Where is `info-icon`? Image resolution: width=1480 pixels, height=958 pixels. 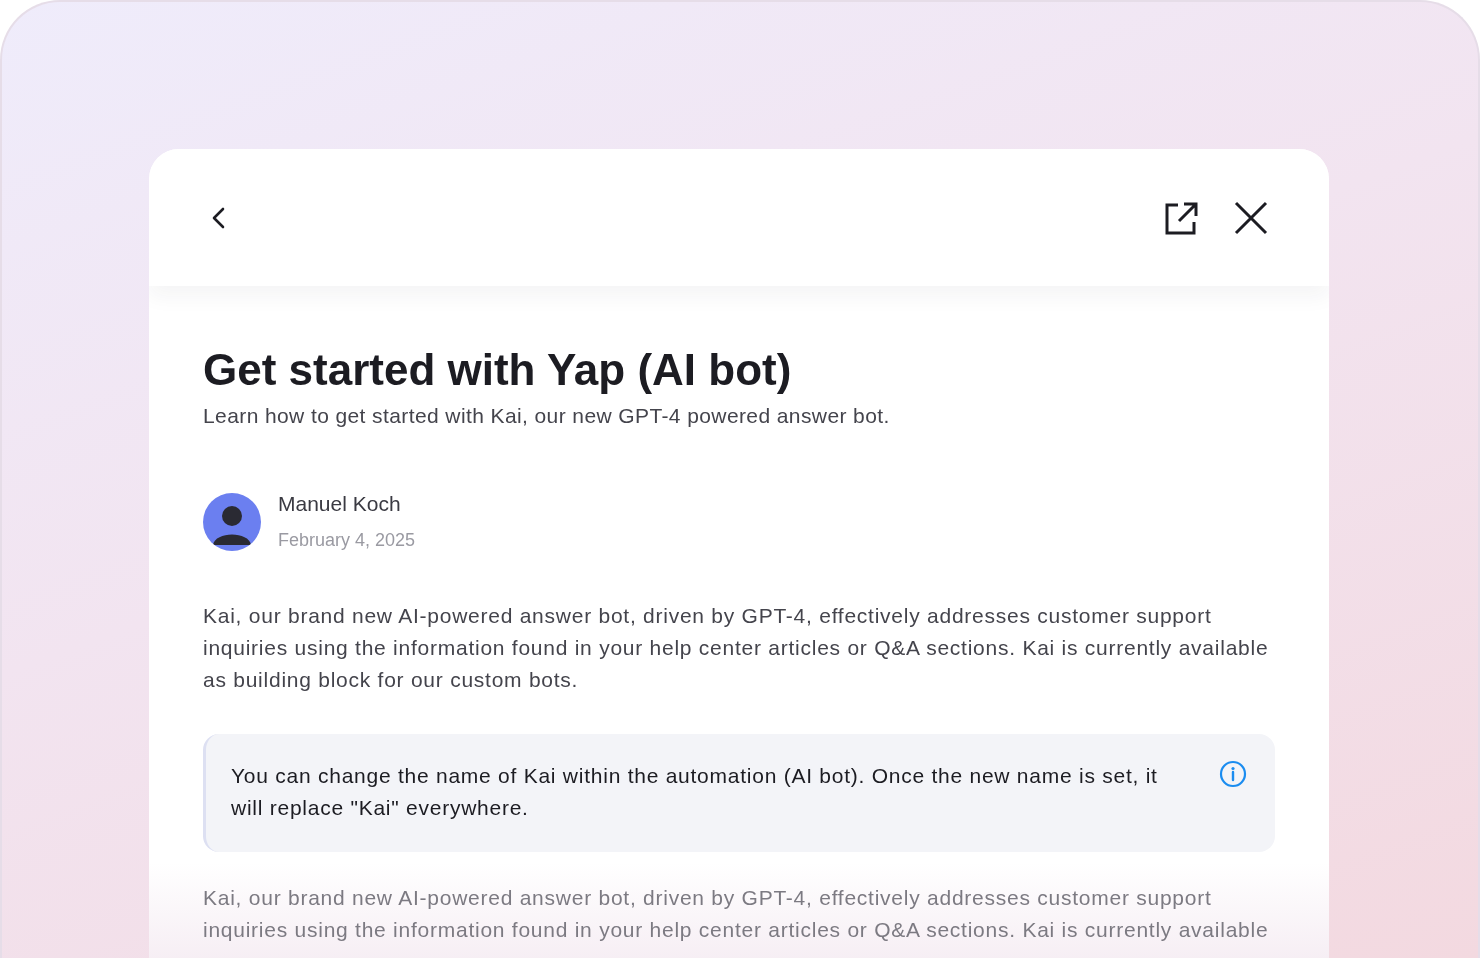
info-icon is located at coordinates (1233, 774).